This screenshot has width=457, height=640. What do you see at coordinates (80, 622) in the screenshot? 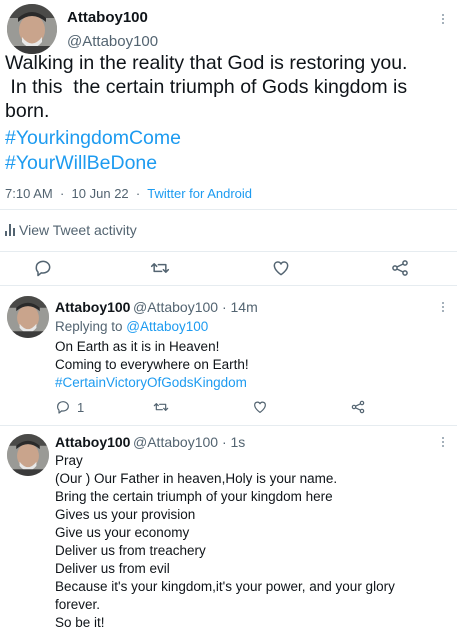
I see `reply-text-line: So be it!` at bounding box center [80, 622].